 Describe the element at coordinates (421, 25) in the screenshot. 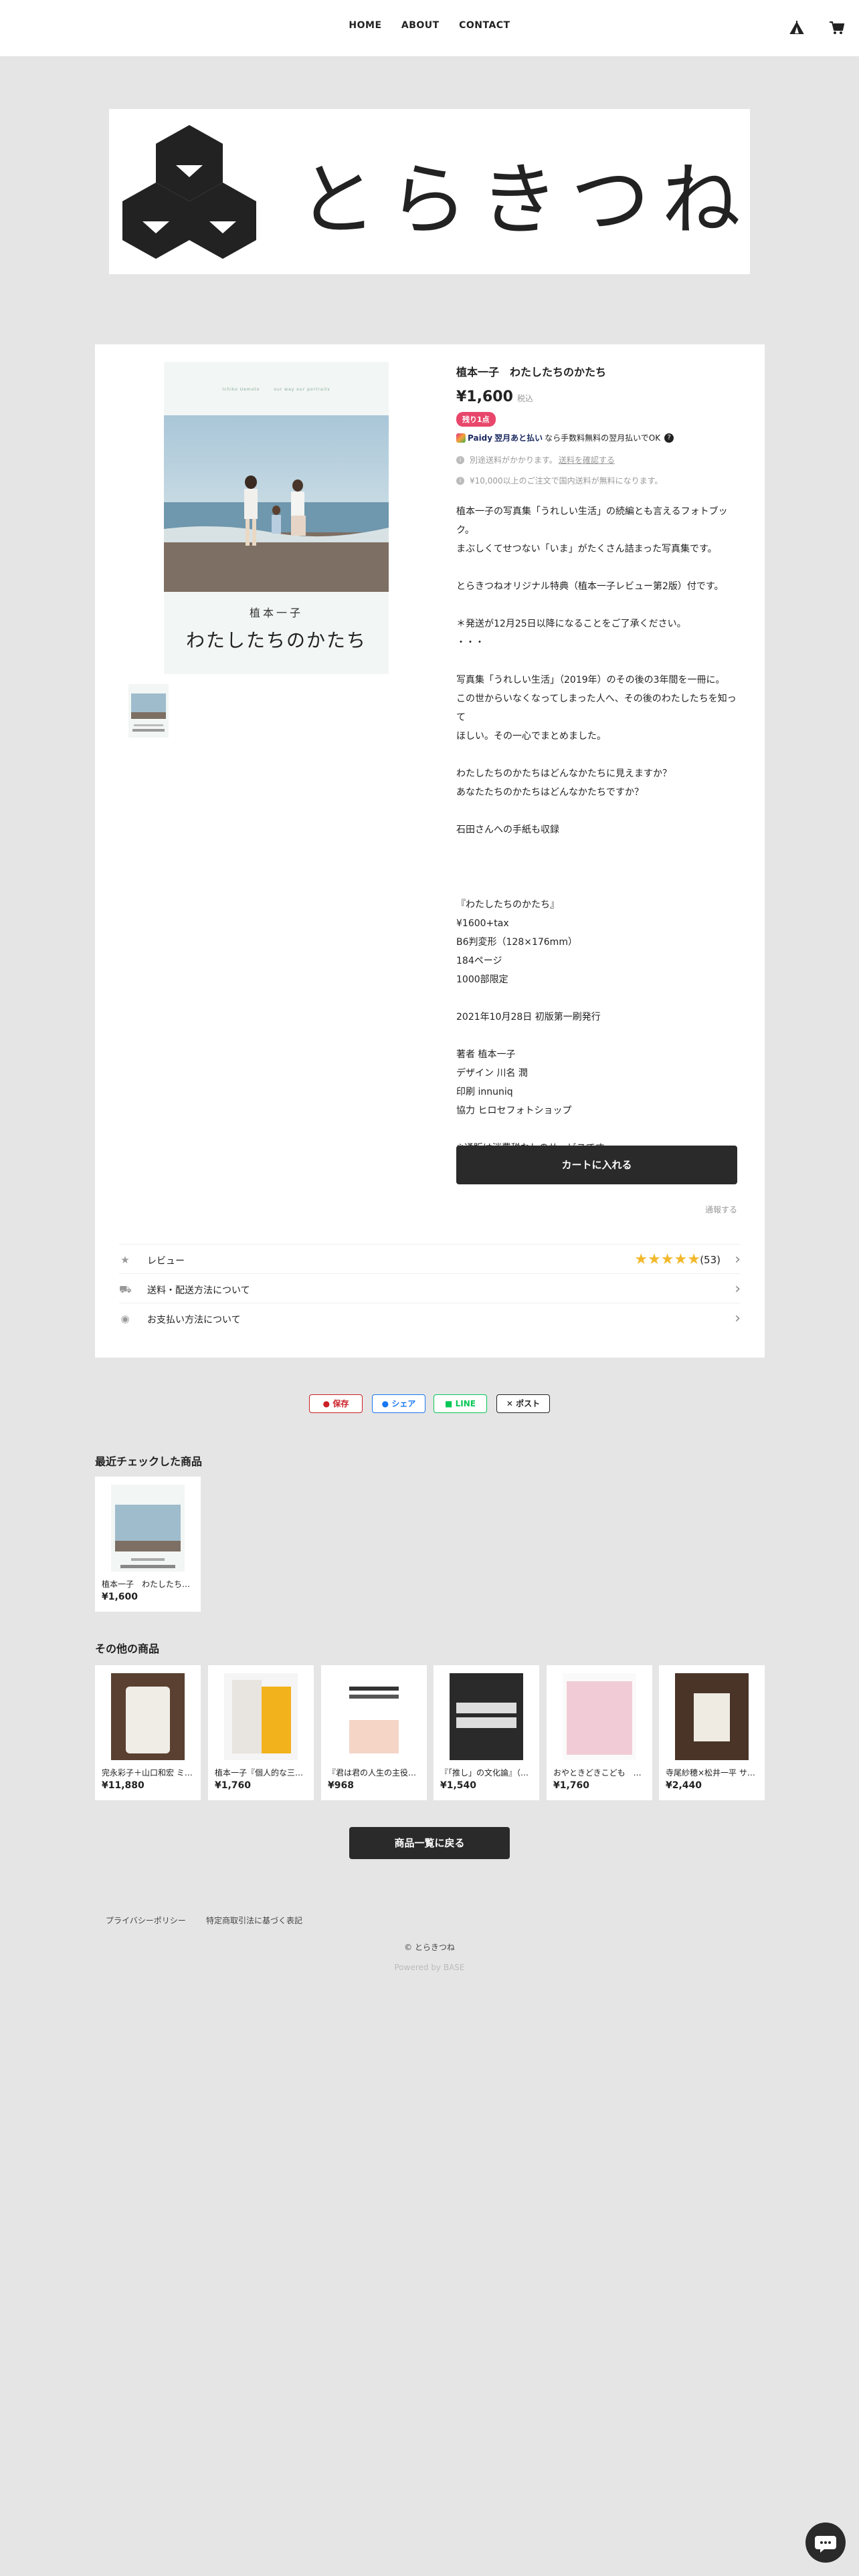

I see `nav-about: ABOUT` at that location.